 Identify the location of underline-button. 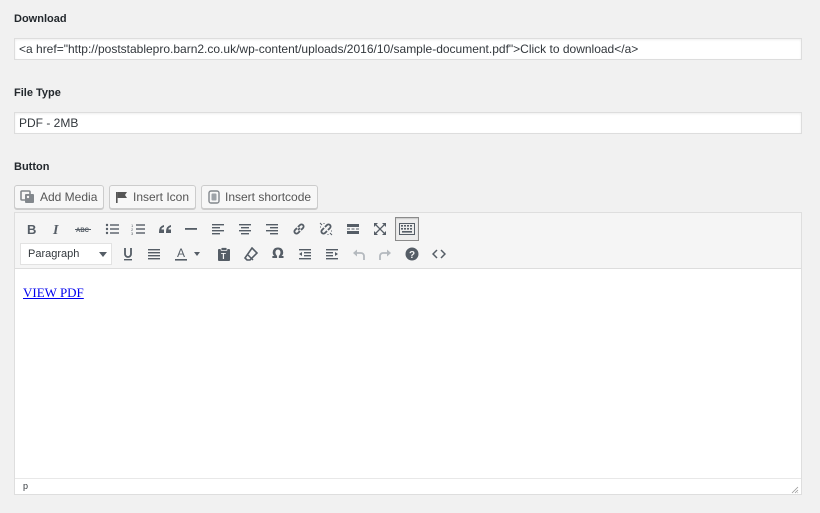
(128, 254).